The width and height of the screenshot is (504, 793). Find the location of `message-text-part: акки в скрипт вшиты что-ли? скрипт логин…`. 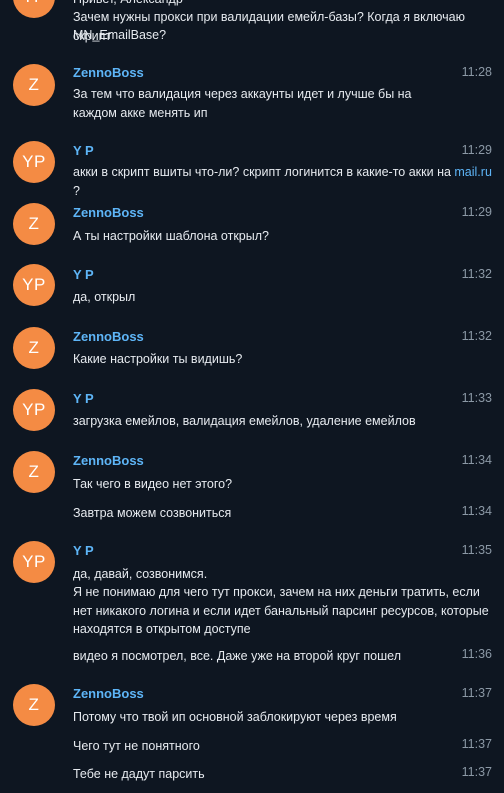

message-text-part: акки в скрипт вшиты что-ли? скрипт логин… is located at coordinates (264, 172).